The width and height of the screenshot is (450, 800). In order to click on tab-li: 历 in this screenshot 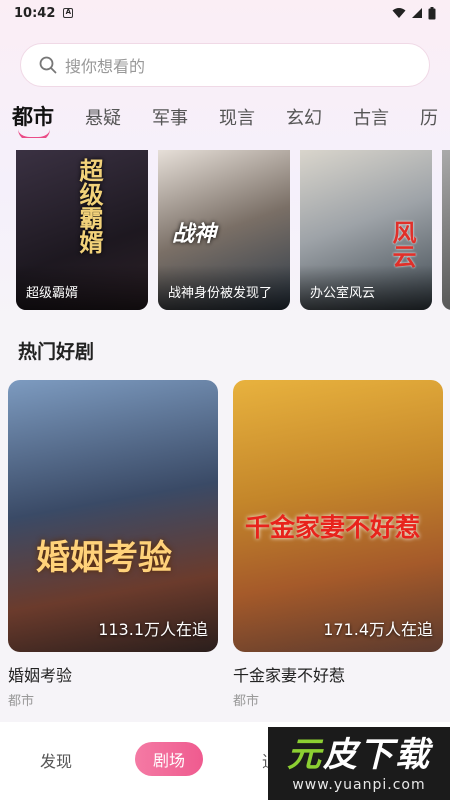, I will do `click(429, 114)`.